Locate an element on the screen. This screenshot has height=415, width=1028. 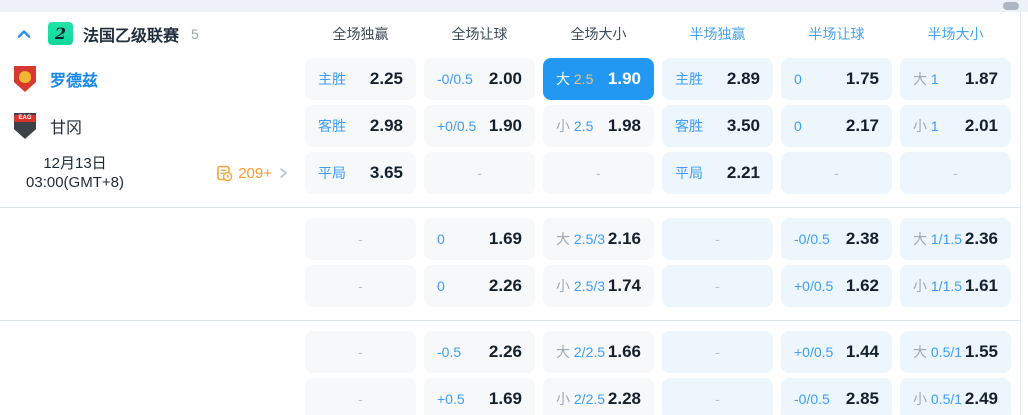
odds-cell: 大 2.5 1.90 is located at coordinates (598, 79).